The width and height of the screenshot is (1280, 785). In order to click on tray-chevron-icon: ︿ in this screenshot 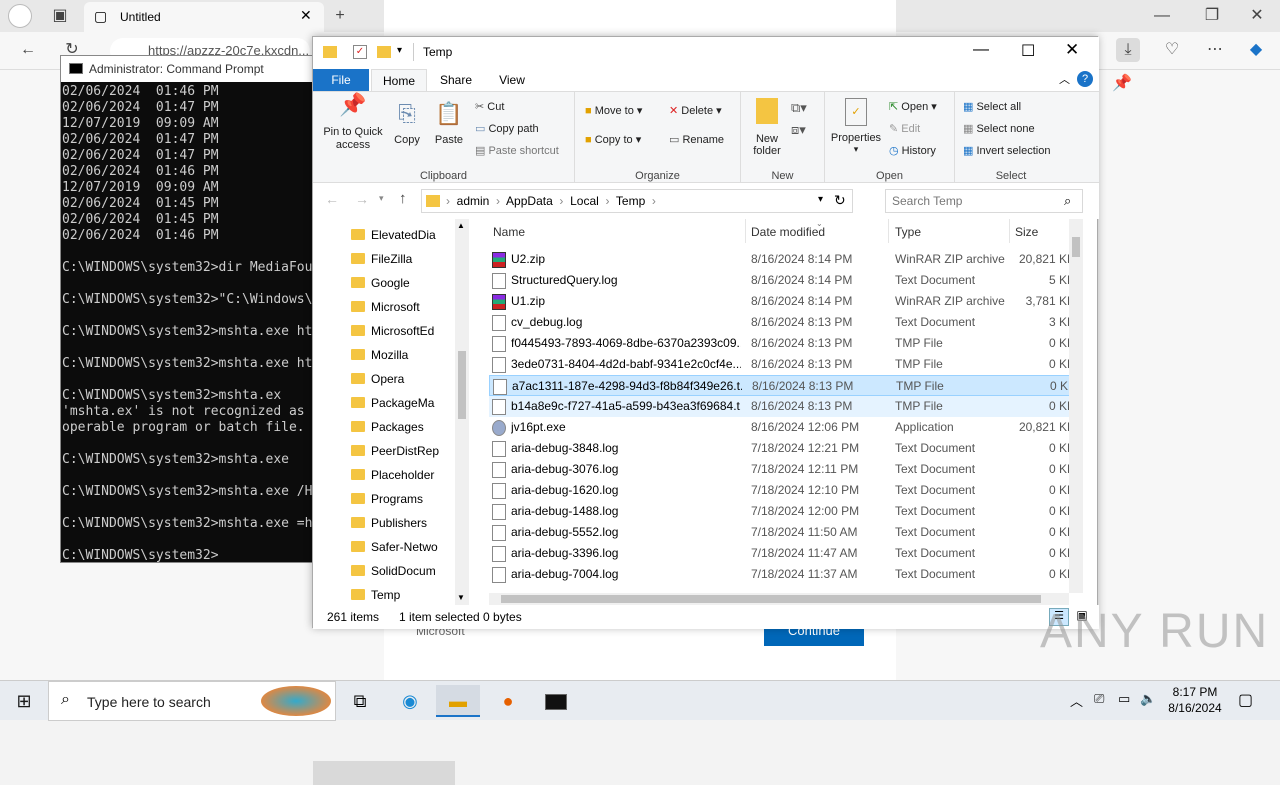, I will do `click(1076, 700)`.